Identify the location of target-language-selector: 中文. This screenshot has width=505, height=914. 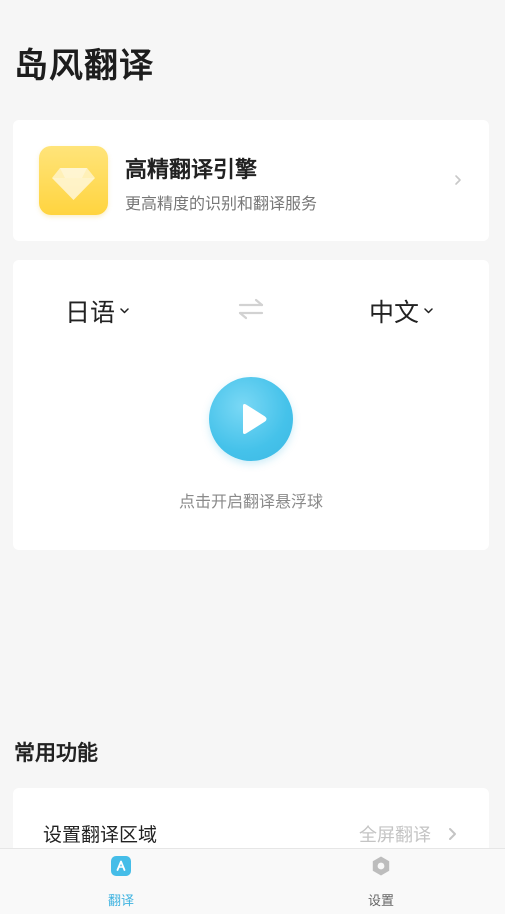
(401, 311).